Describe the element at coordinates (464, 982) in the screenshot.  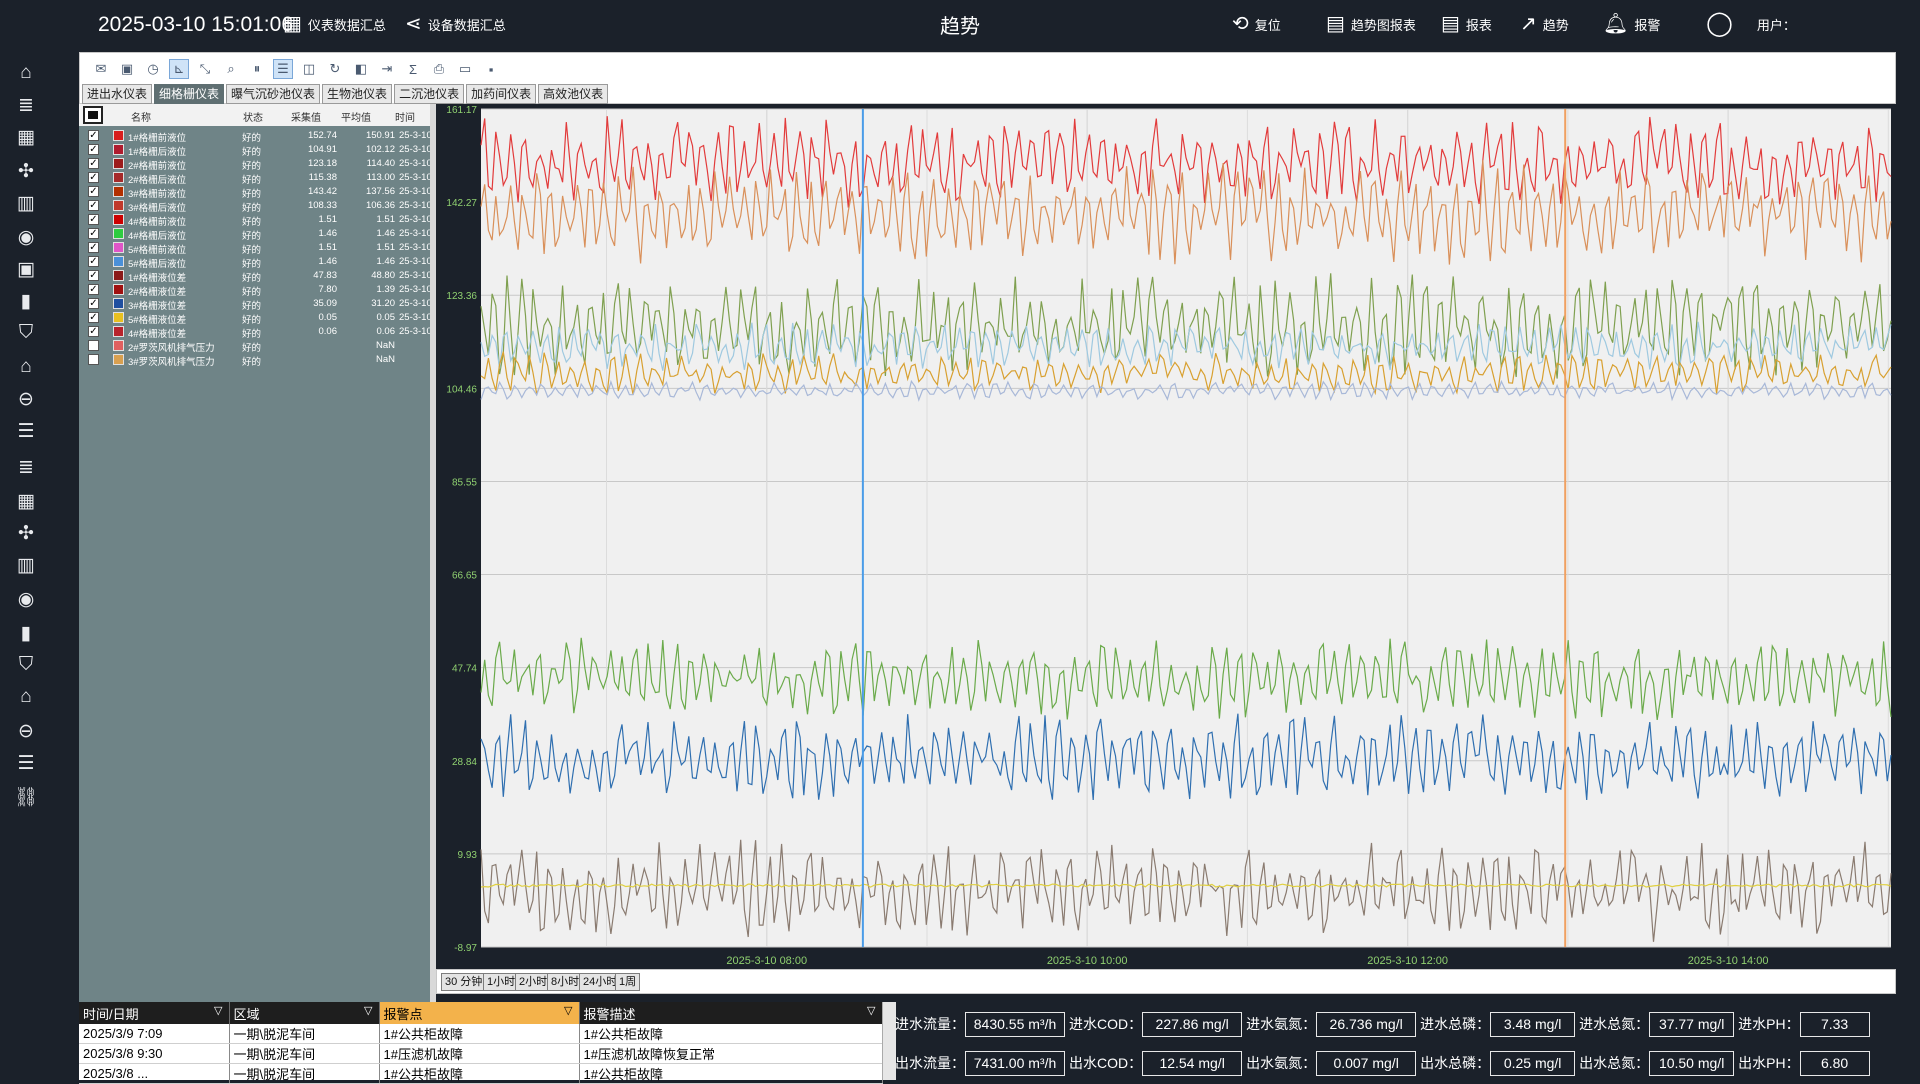
I see `range-button-0: 30 分钟` at that location.